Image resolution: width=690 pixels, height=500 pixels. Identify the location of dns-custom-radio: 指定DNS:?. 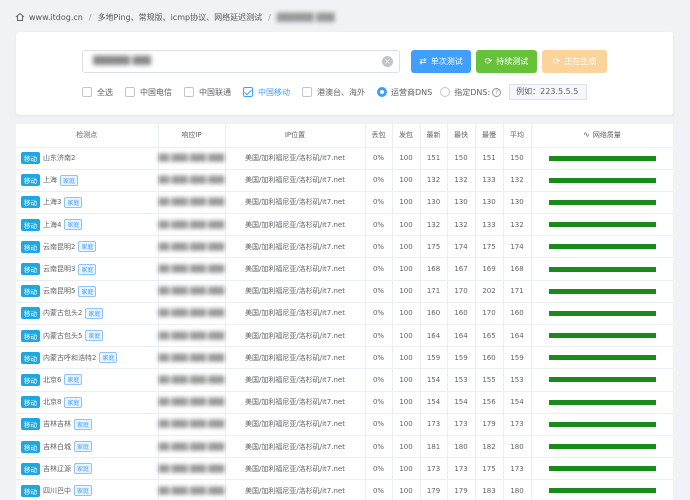
(471, 92).